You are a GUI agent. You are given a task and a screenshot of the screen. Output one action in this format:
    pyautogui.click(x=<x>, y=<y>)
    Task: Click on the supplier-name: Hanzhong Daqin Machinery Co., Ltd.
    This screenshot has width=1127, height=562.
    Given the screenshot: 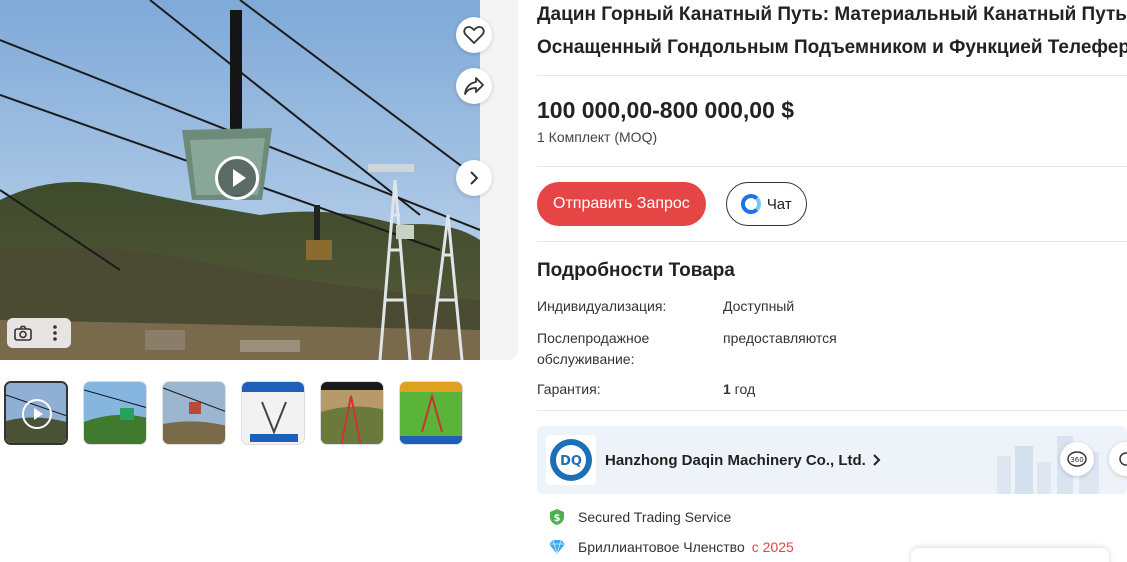 What is the action you would take?
    pyautogui.click(x=735, y=460)
    